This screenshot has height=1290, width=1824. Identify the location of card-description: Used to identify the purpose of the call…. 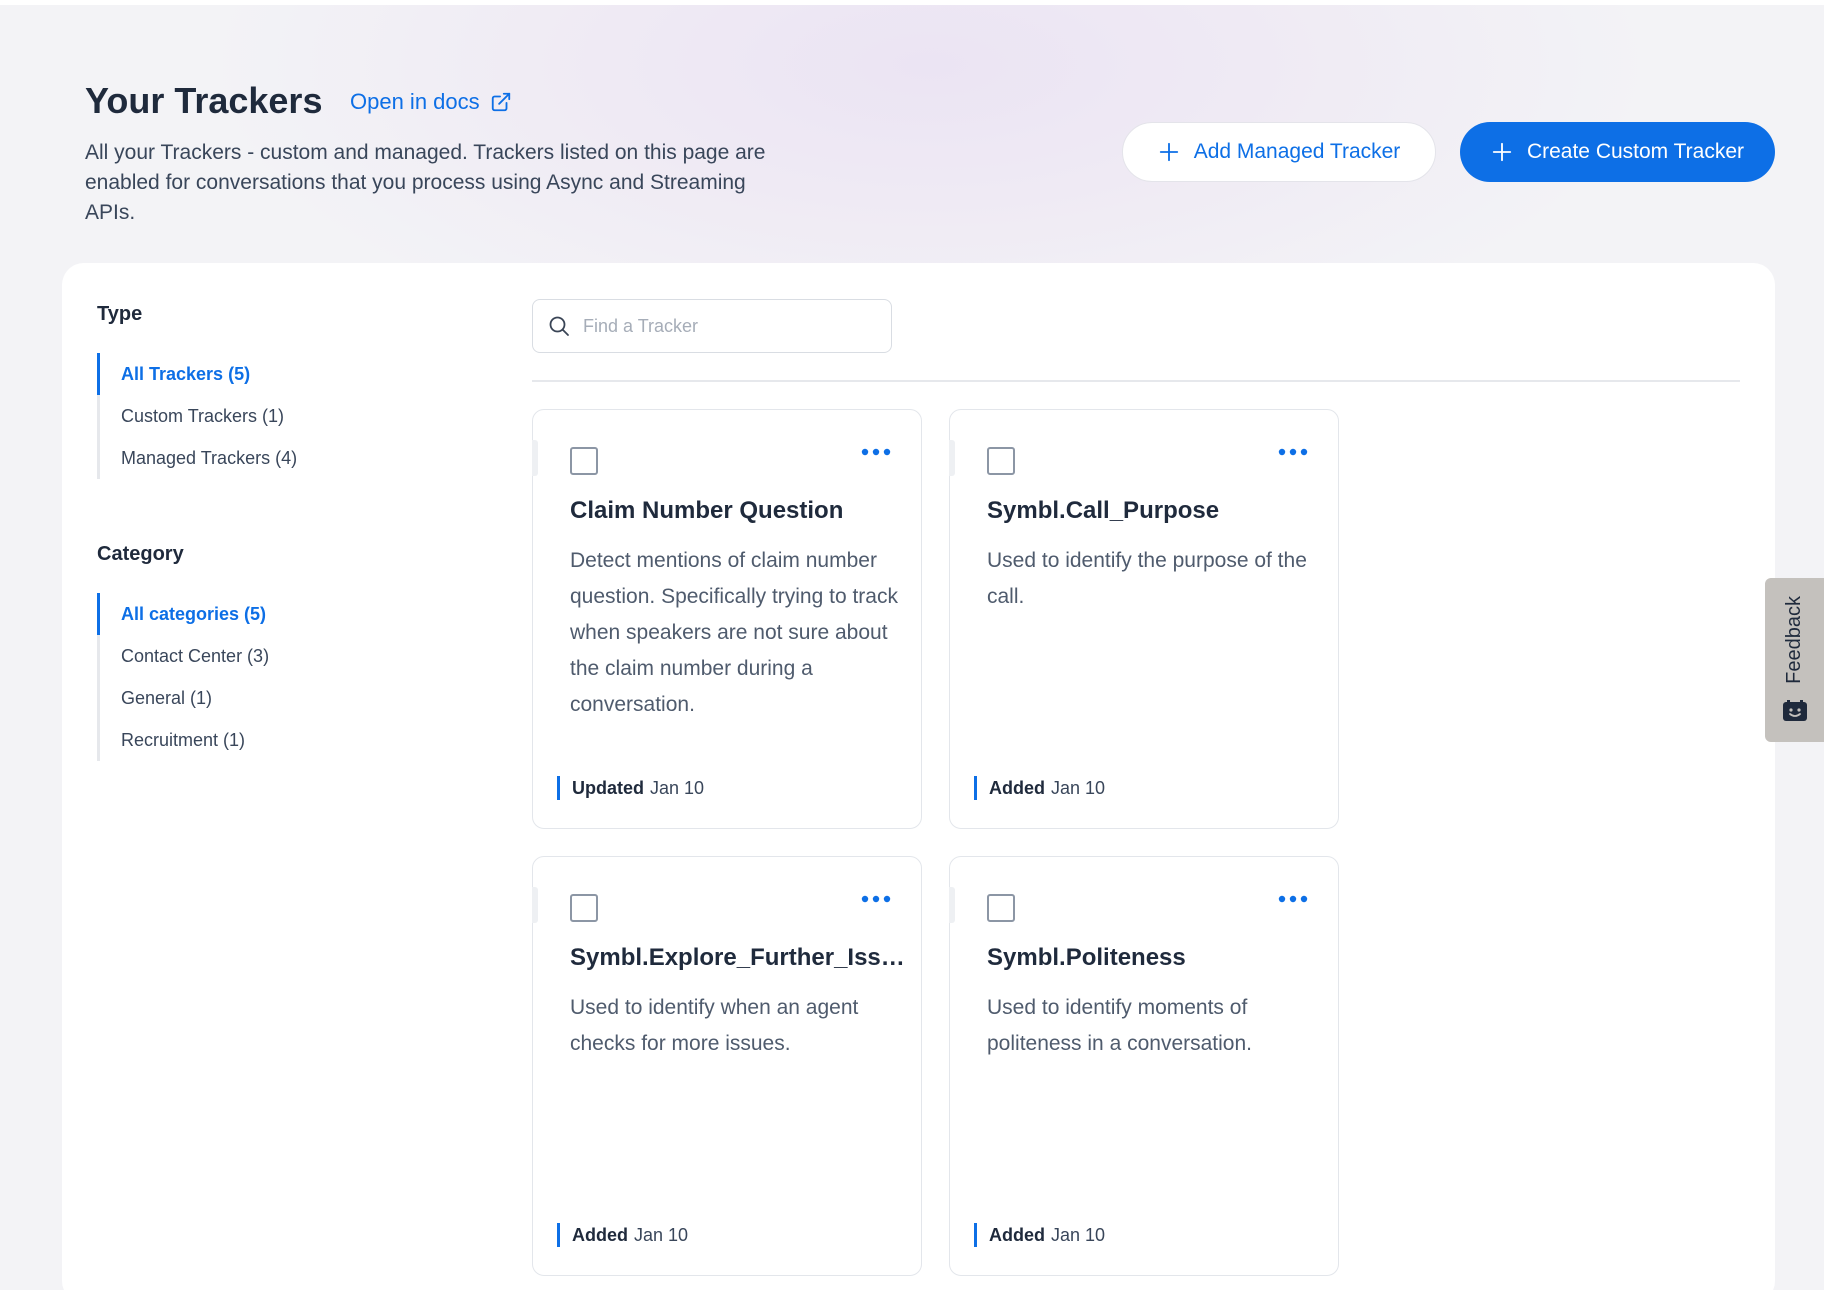
(1147, 578).